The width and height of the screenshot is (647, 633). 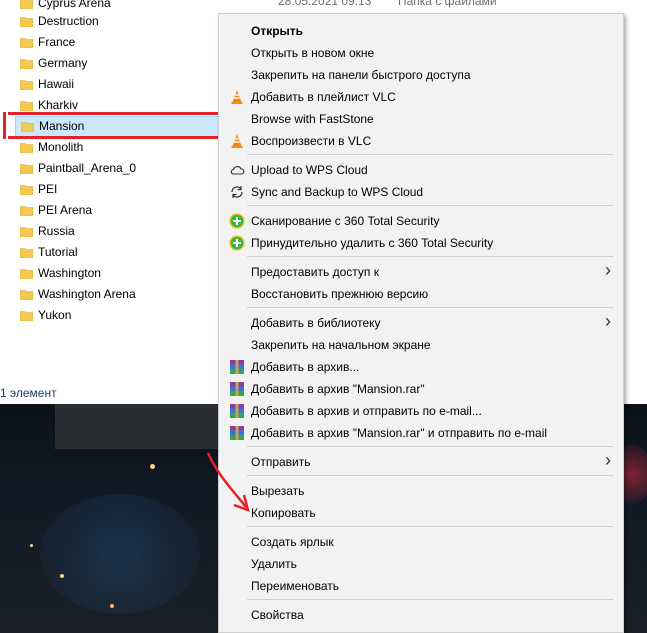 What do you see at coordinates (61, 147) in the screenshot?
I see `folder-name: Monolith` at bounding box center [61, 147].